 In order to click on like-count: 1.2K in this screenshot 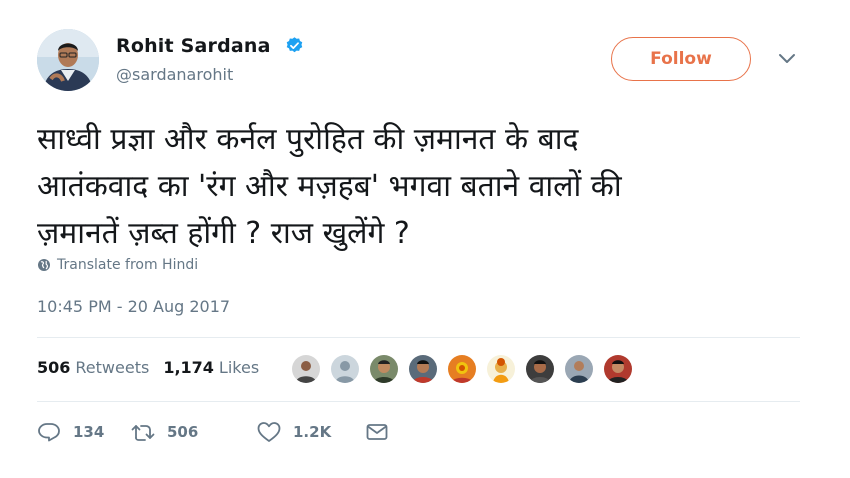, I will do `click(312, 432)`.